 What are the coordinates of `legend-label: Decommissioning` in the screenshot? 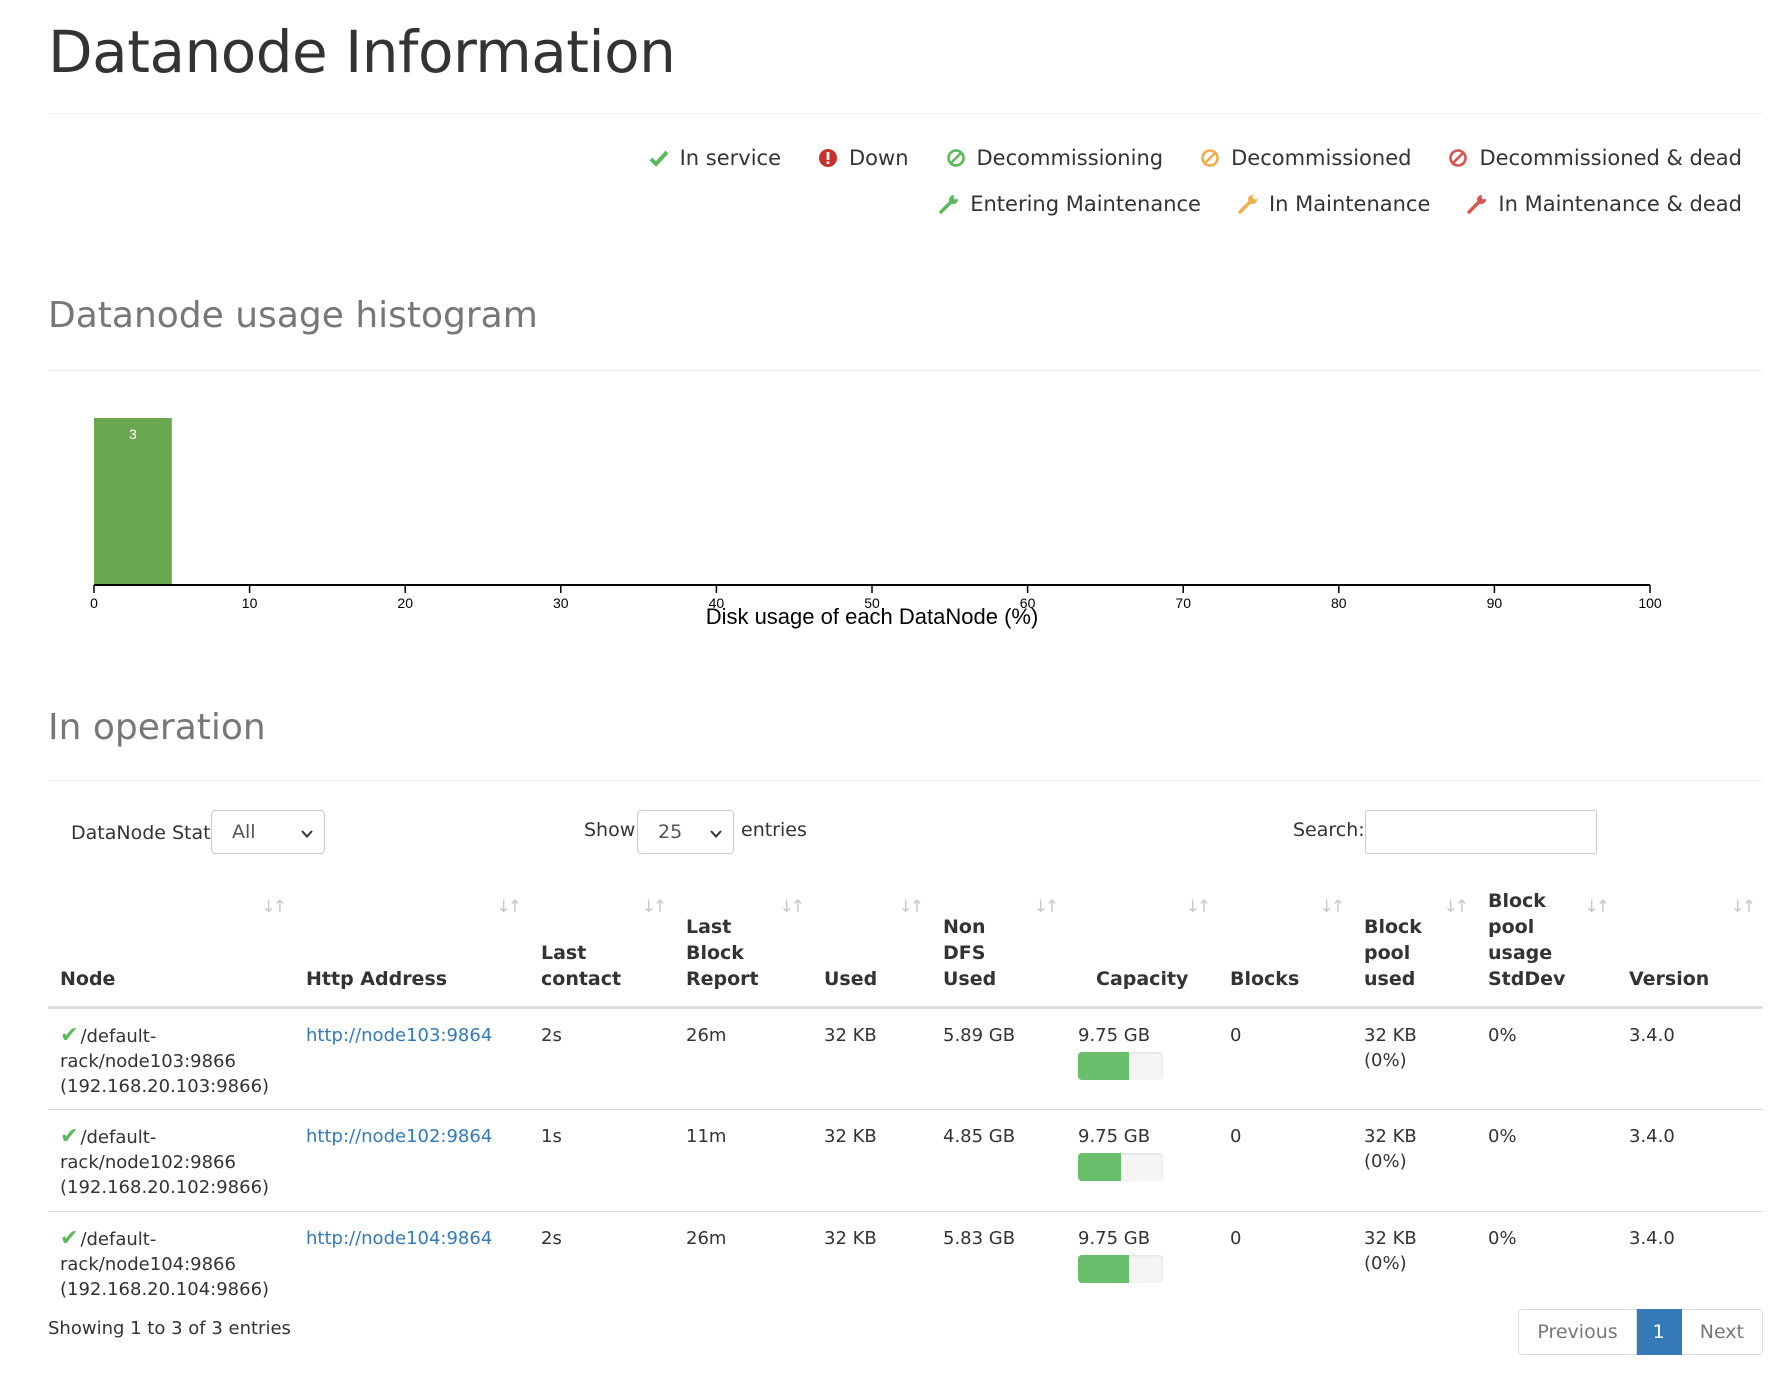 It's located at (1070, 158).